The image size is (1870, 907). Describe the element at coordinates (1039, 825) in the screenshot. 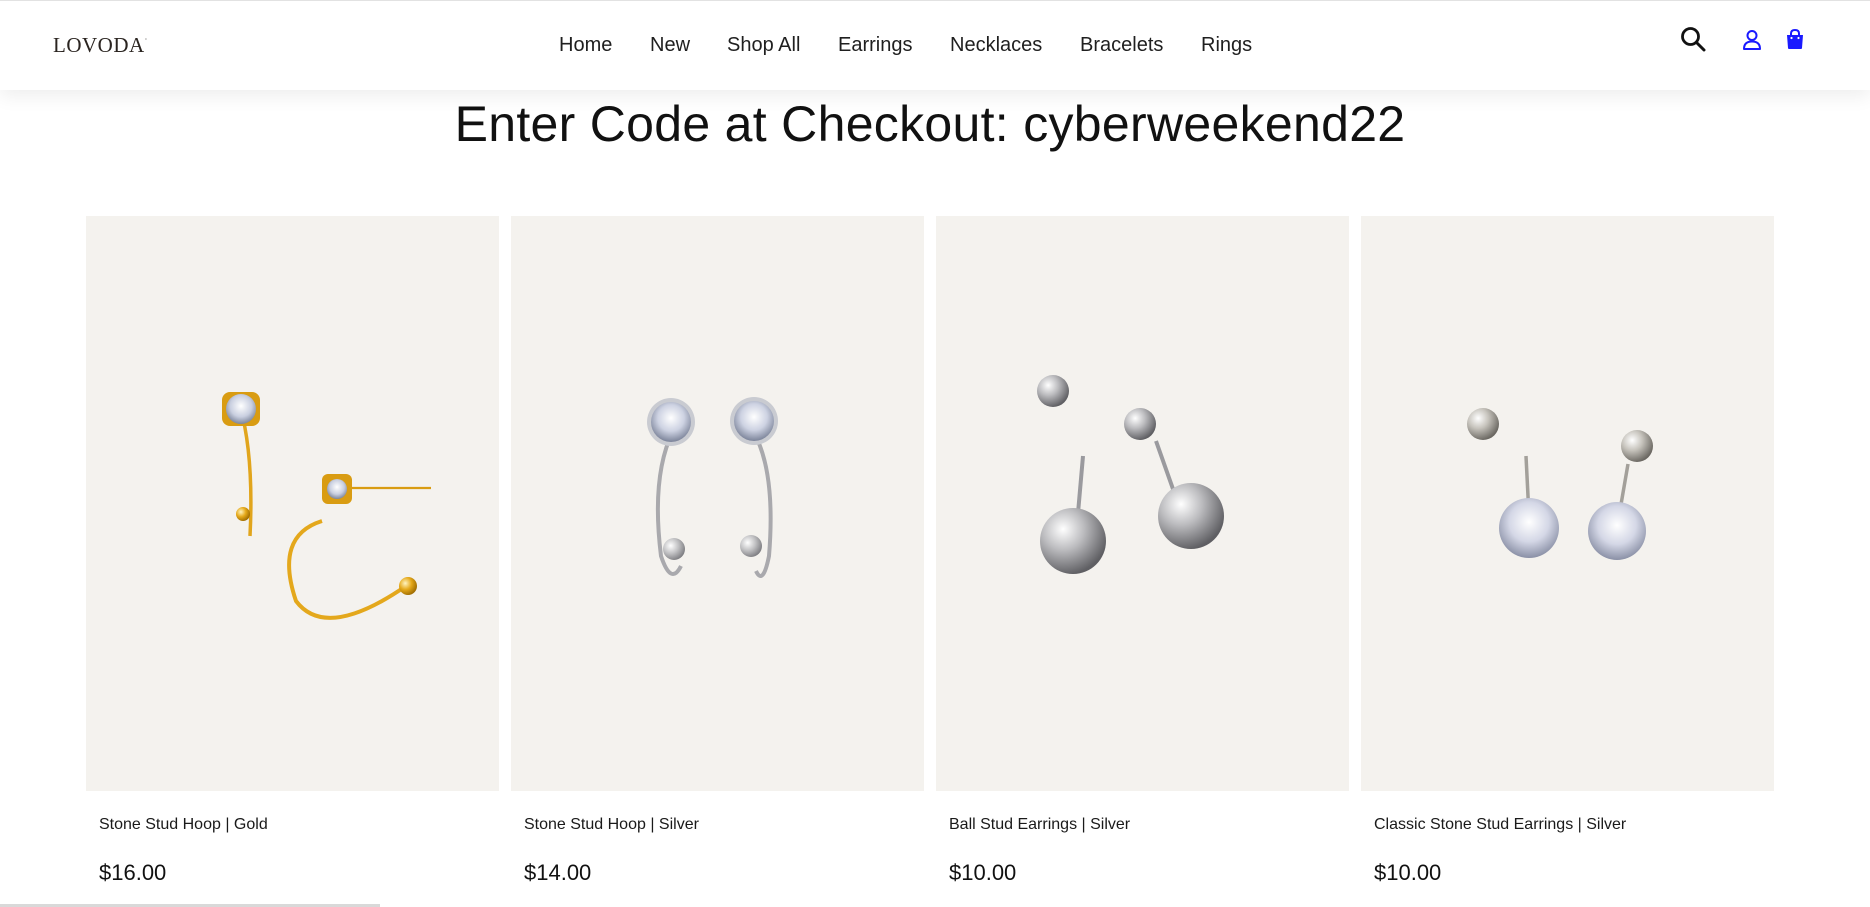

I see `product-name: Ball Stud Earrings | Silver` at that location.